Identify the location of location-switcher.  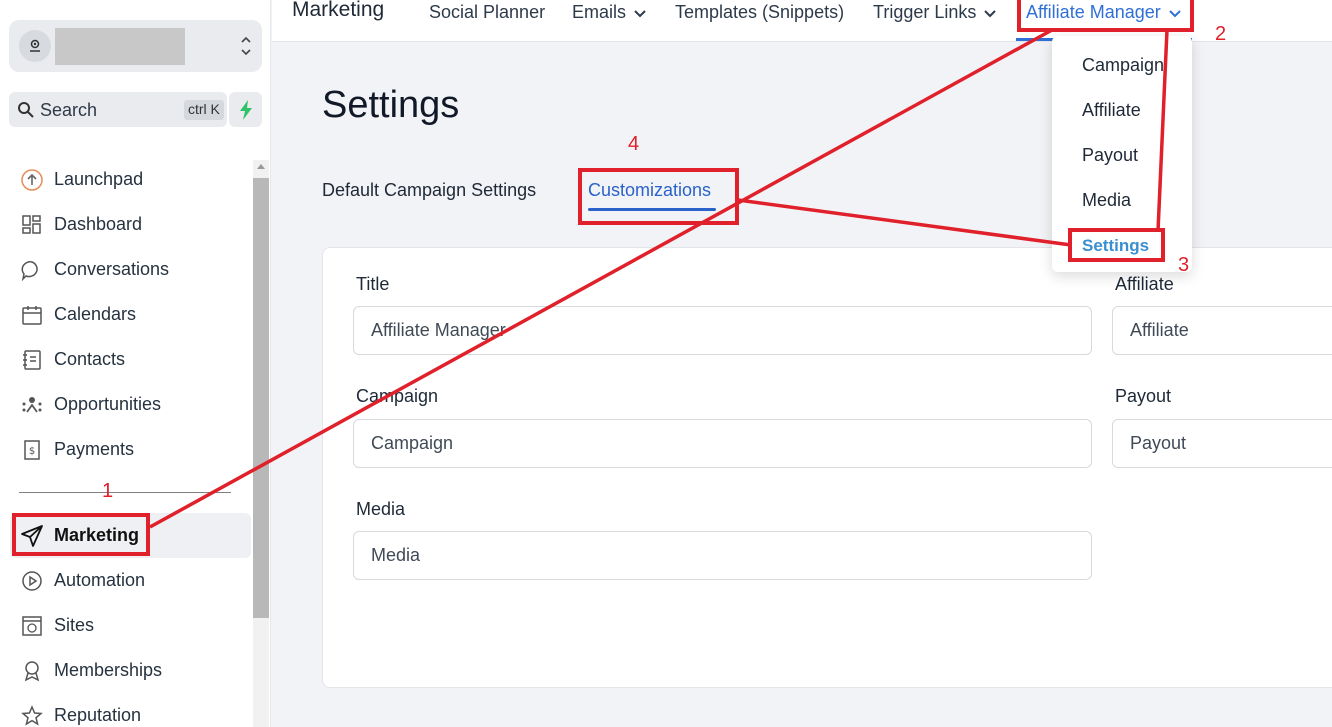
(135, 46).